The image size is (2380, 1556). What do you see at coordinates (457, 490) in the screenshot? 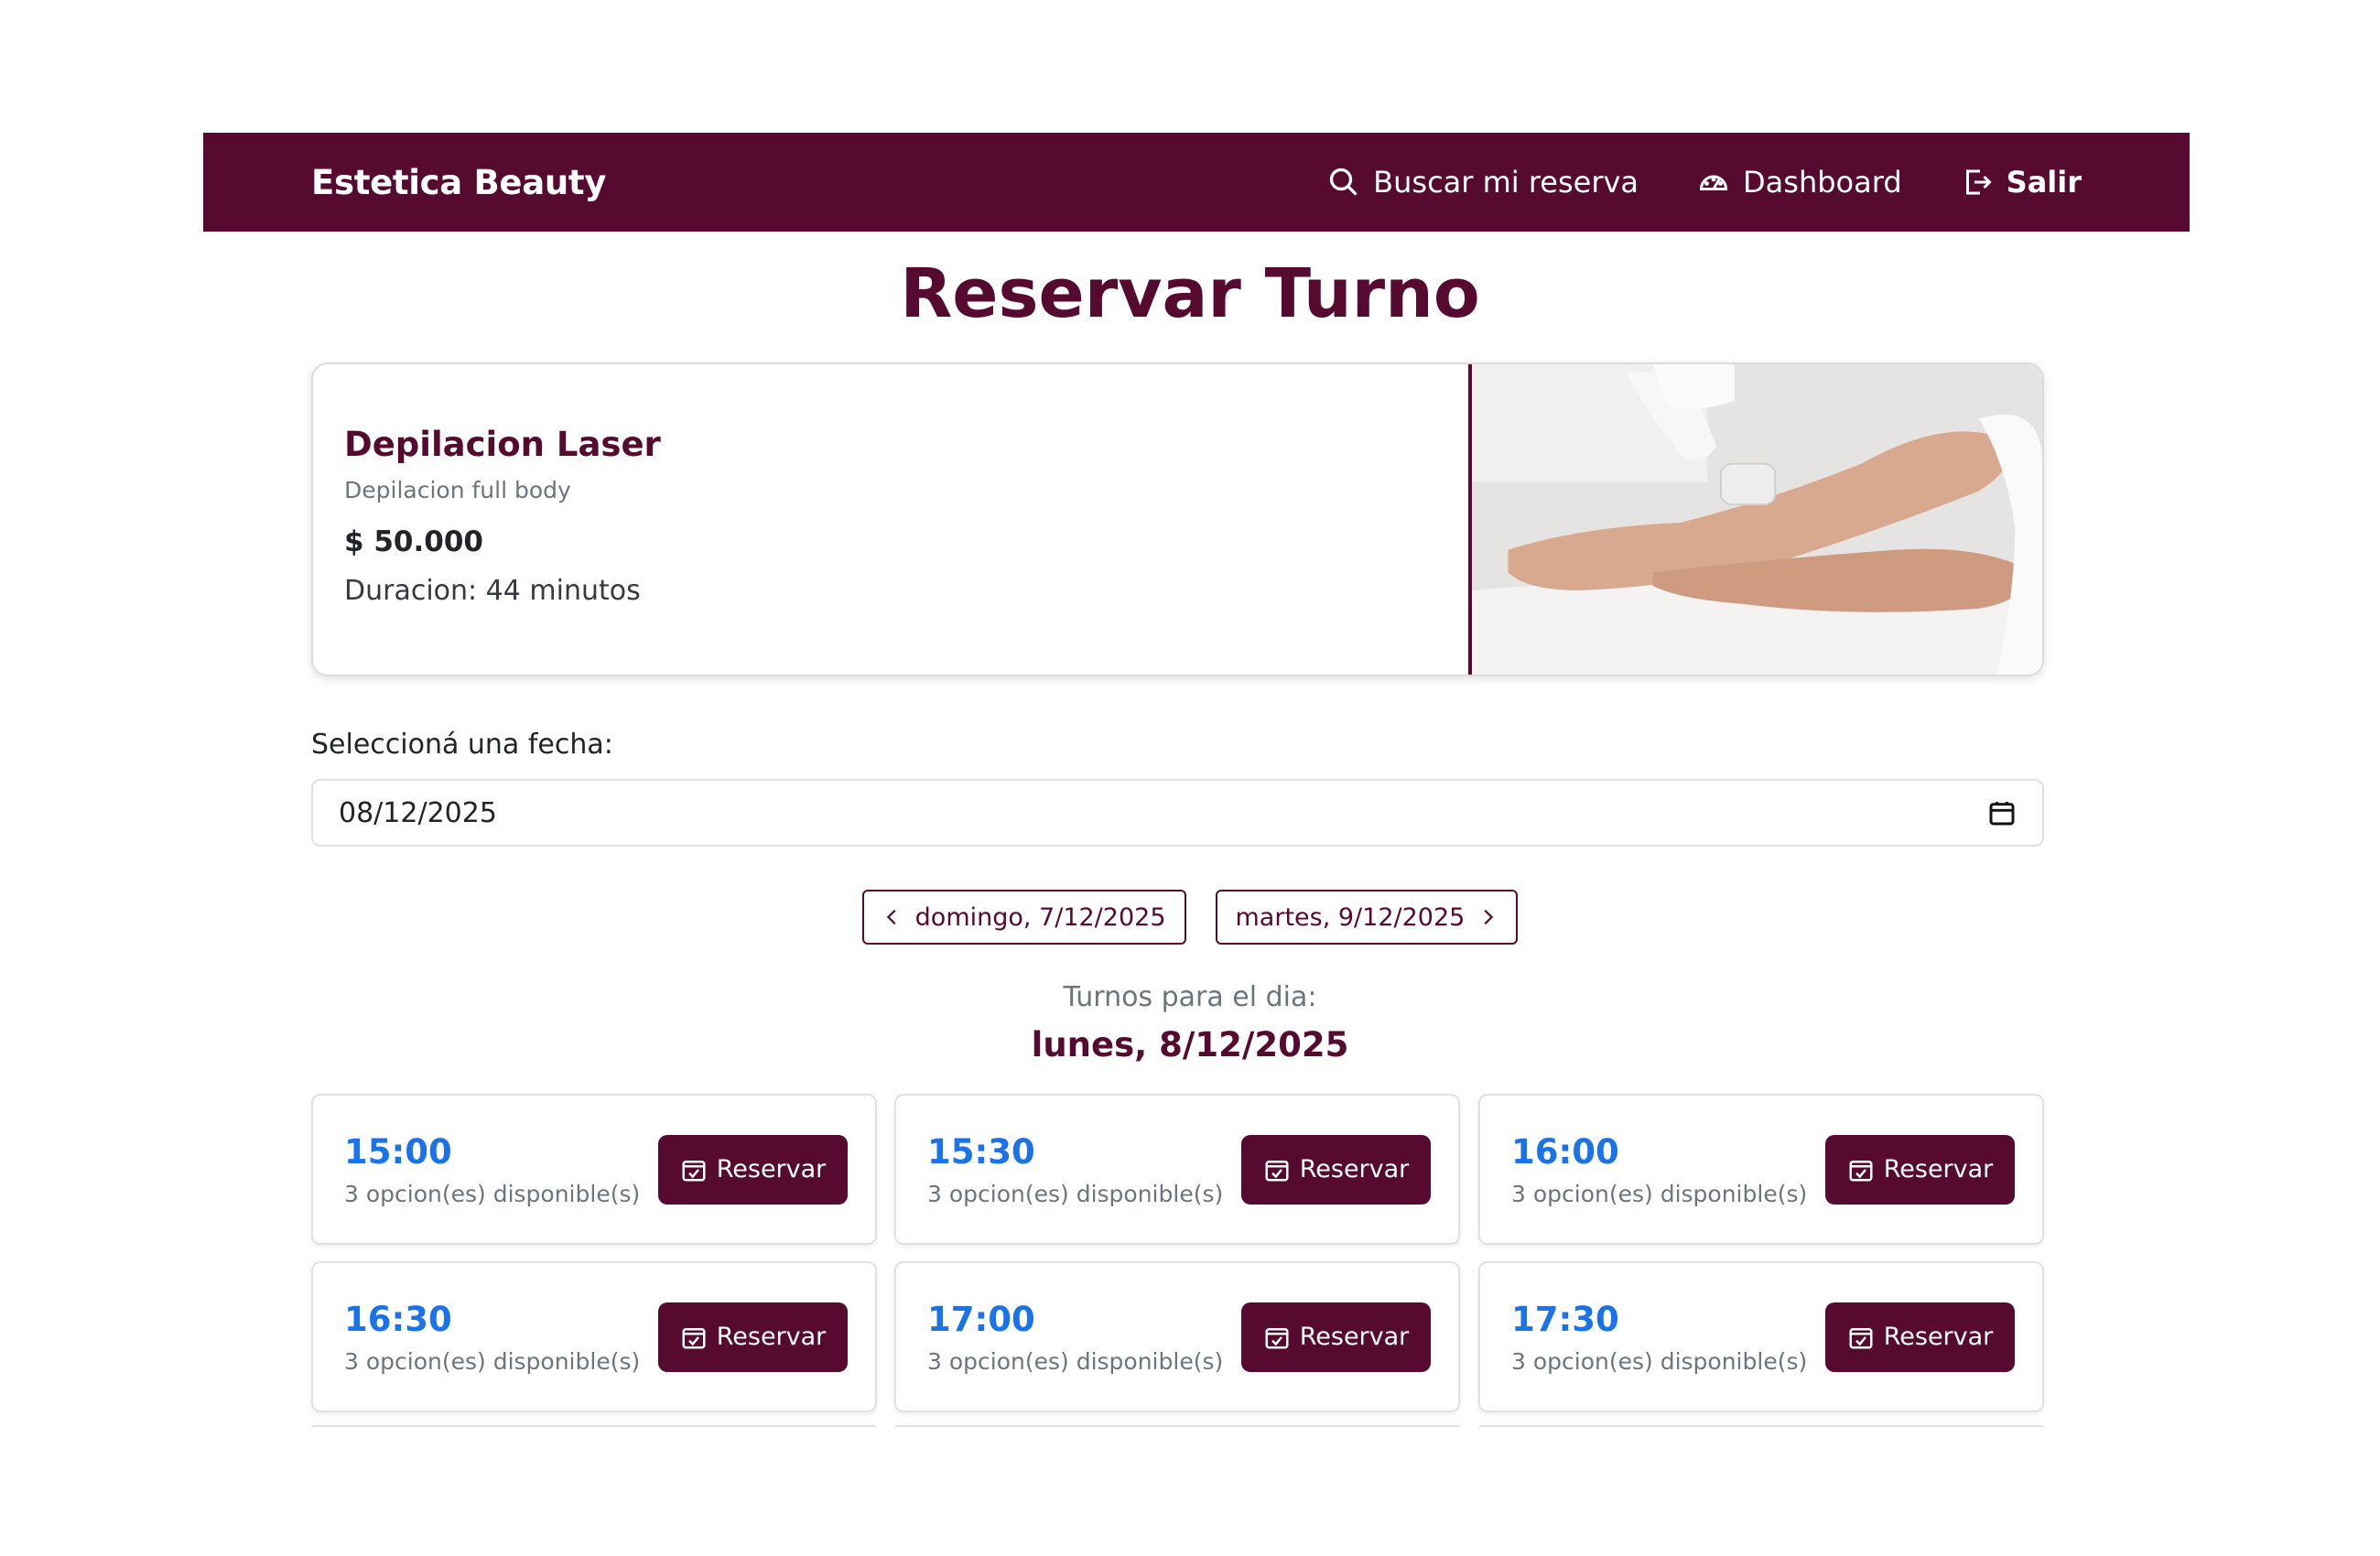
I see `service-description: Depilacion full body` at bounding box center [457, 490].